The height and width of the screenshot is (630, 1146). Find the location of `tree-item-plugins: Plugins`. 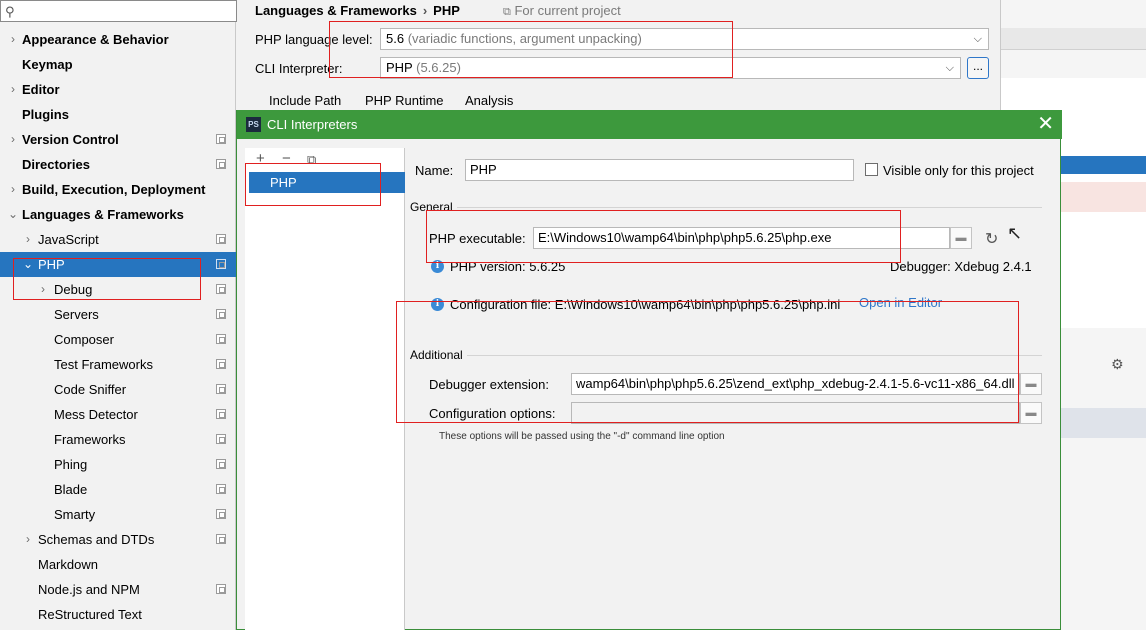

tree-item-plugins: Plugins is located at coordinates (118, 114).